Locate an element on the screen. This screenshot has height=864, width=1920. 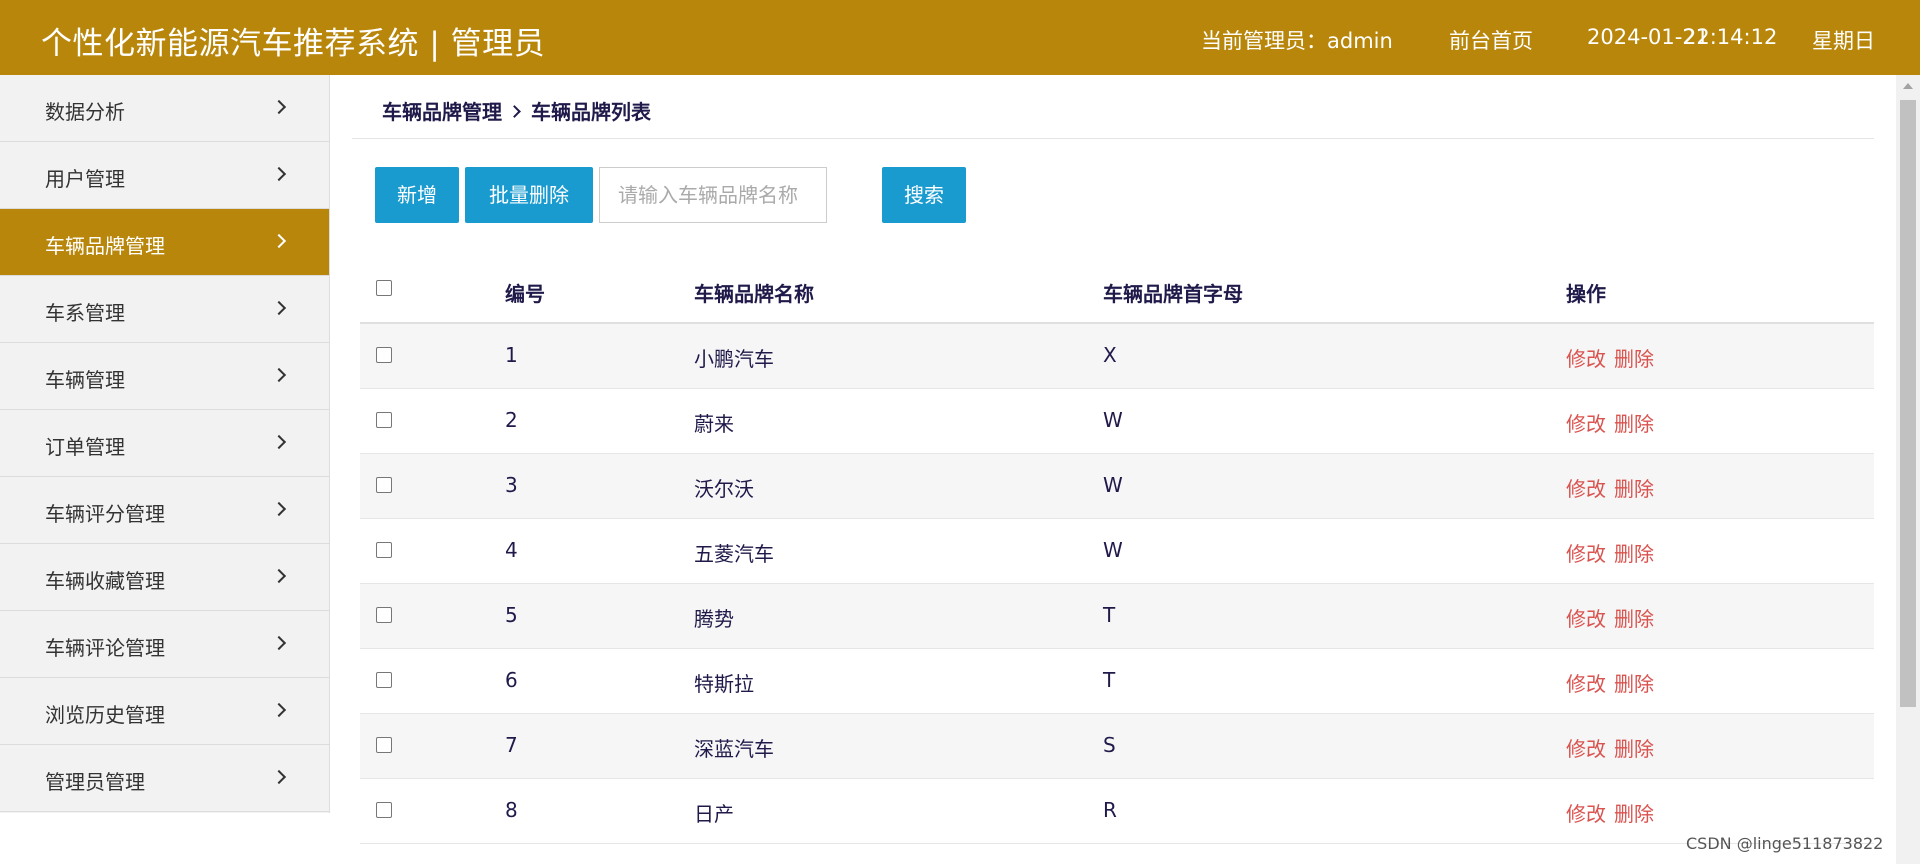
cell-name: 五菱汽车 is located at coordinates (734, 554).